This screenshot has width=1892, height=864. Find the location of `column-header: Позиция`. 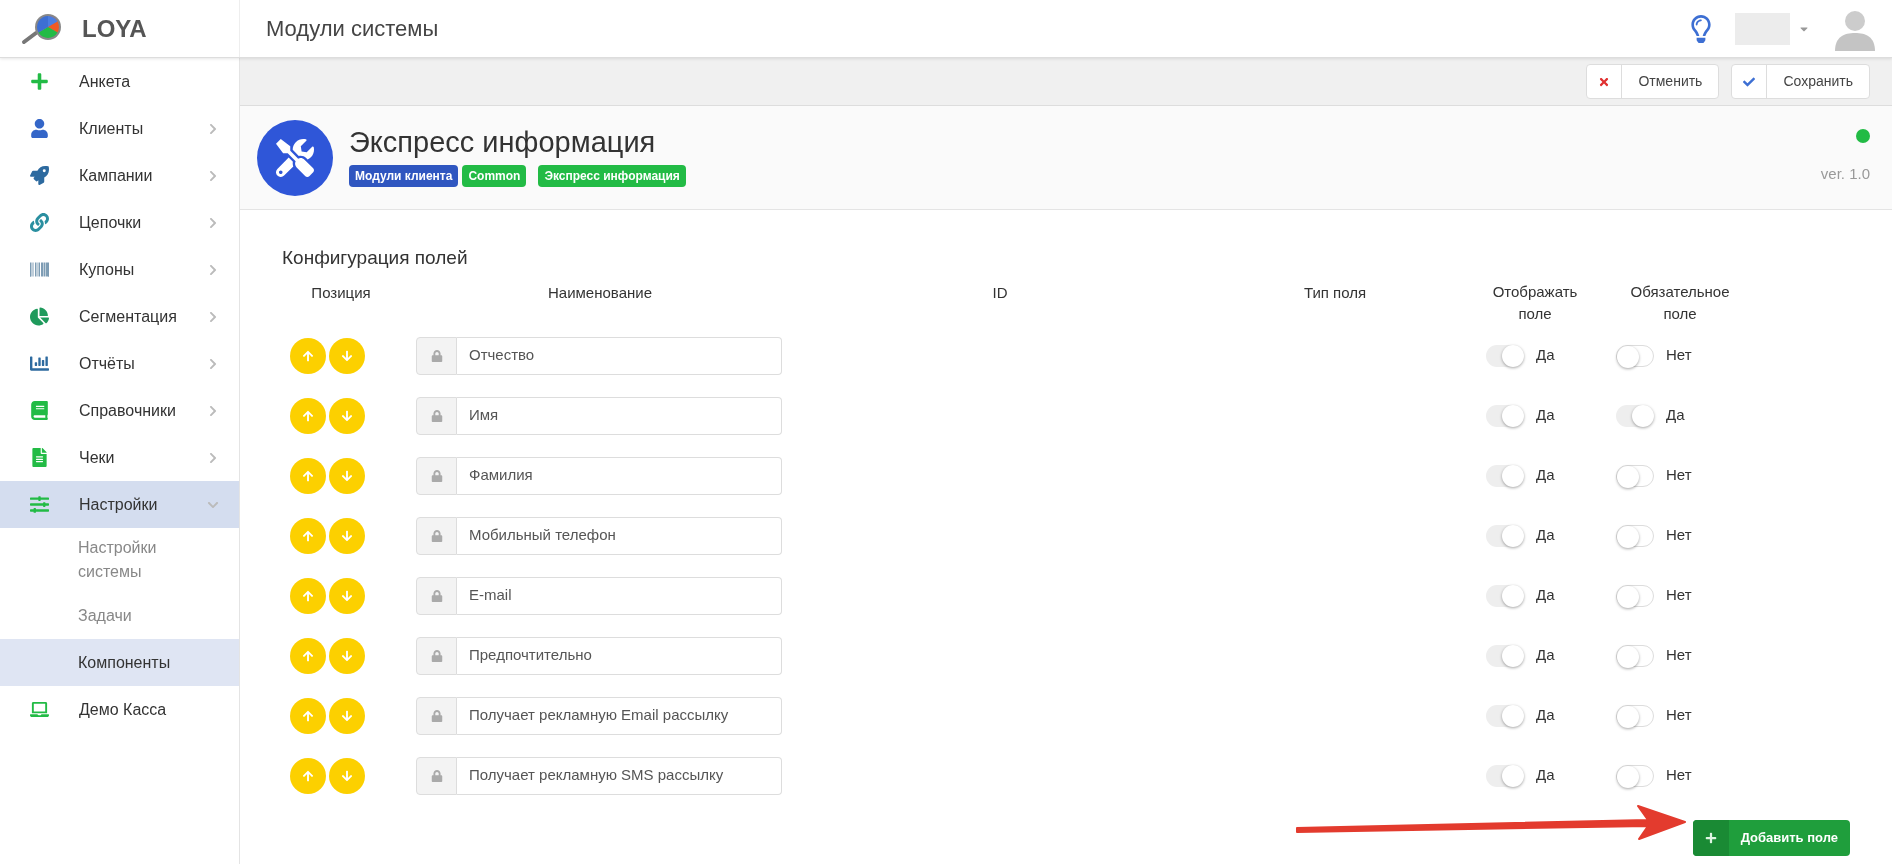

column-header: Позиция is located at coordinates (341, 292).